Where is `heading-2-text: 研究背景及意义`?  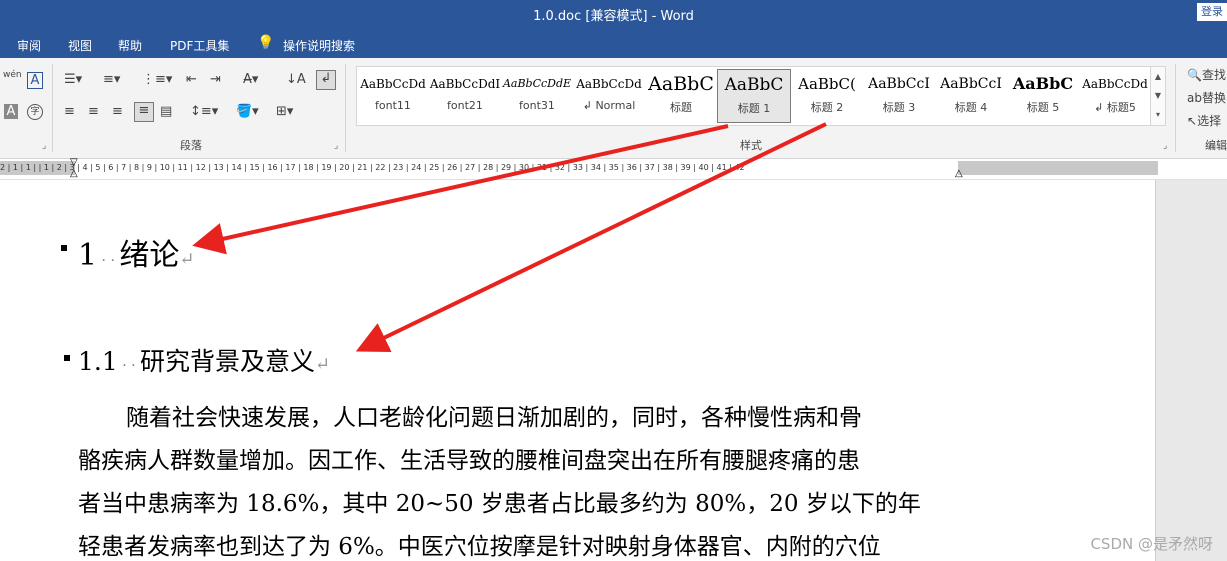
heading-2-text: 研究背景及意义 is located at coordinates (228, 361).